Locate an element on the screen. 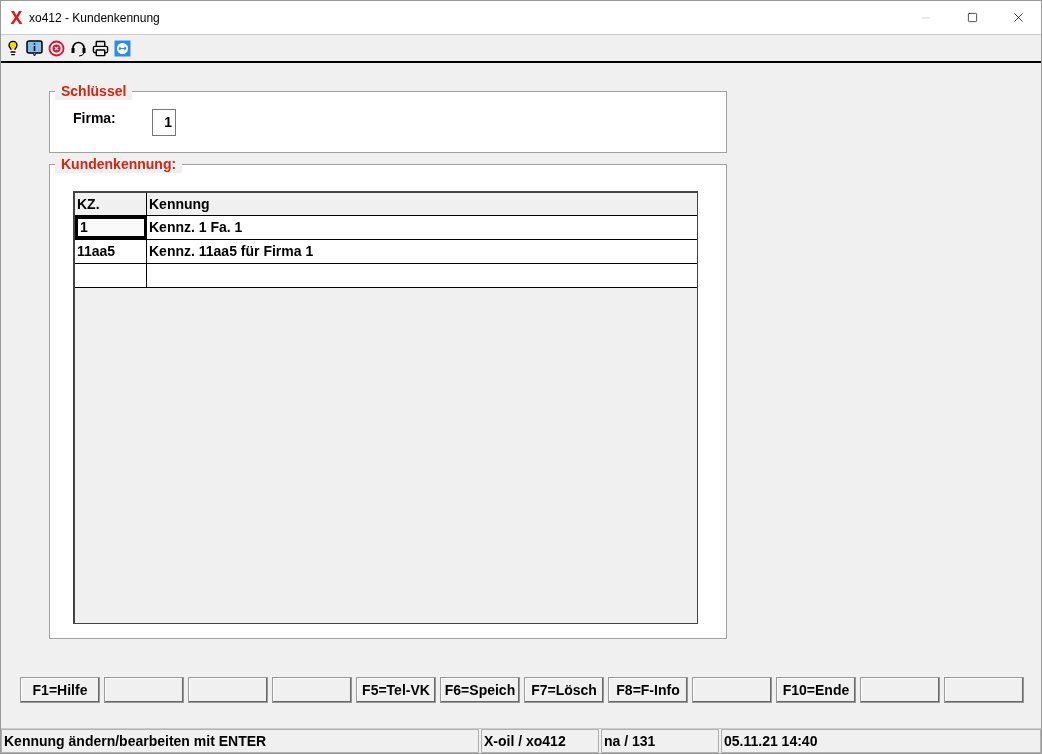 The width and height of the screenshot is (1042, 754). window-title: xo412 - Kundenkennung is located at coordinates (94, 18).